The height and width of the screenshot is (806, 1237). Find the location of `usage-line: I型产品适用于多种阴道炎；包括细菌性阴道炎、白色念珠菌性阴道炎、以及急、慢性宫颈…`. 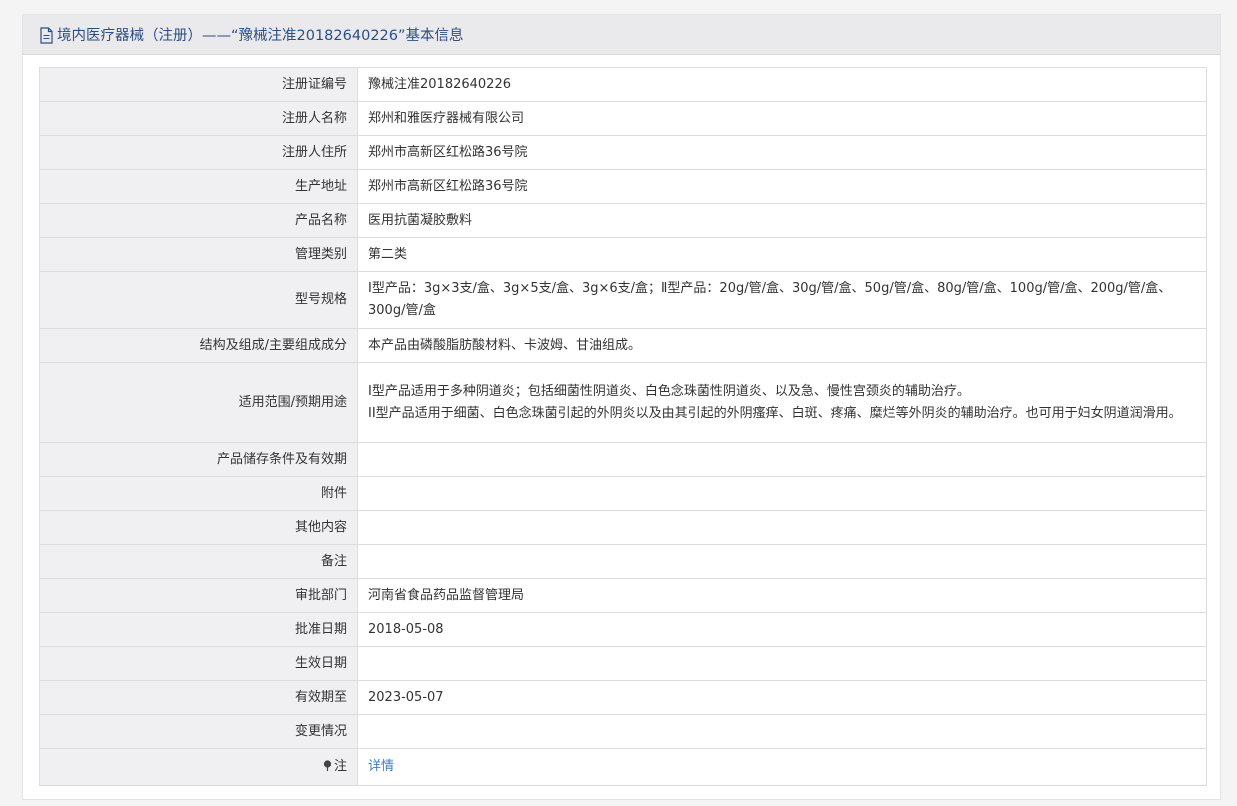

usage-line: I型产品适用于多种阴道炎；包括细菌性阴道炎、白色念珠菌性阴道炎、以及急、慢性宫颈… is located at coordinates (669, 391).